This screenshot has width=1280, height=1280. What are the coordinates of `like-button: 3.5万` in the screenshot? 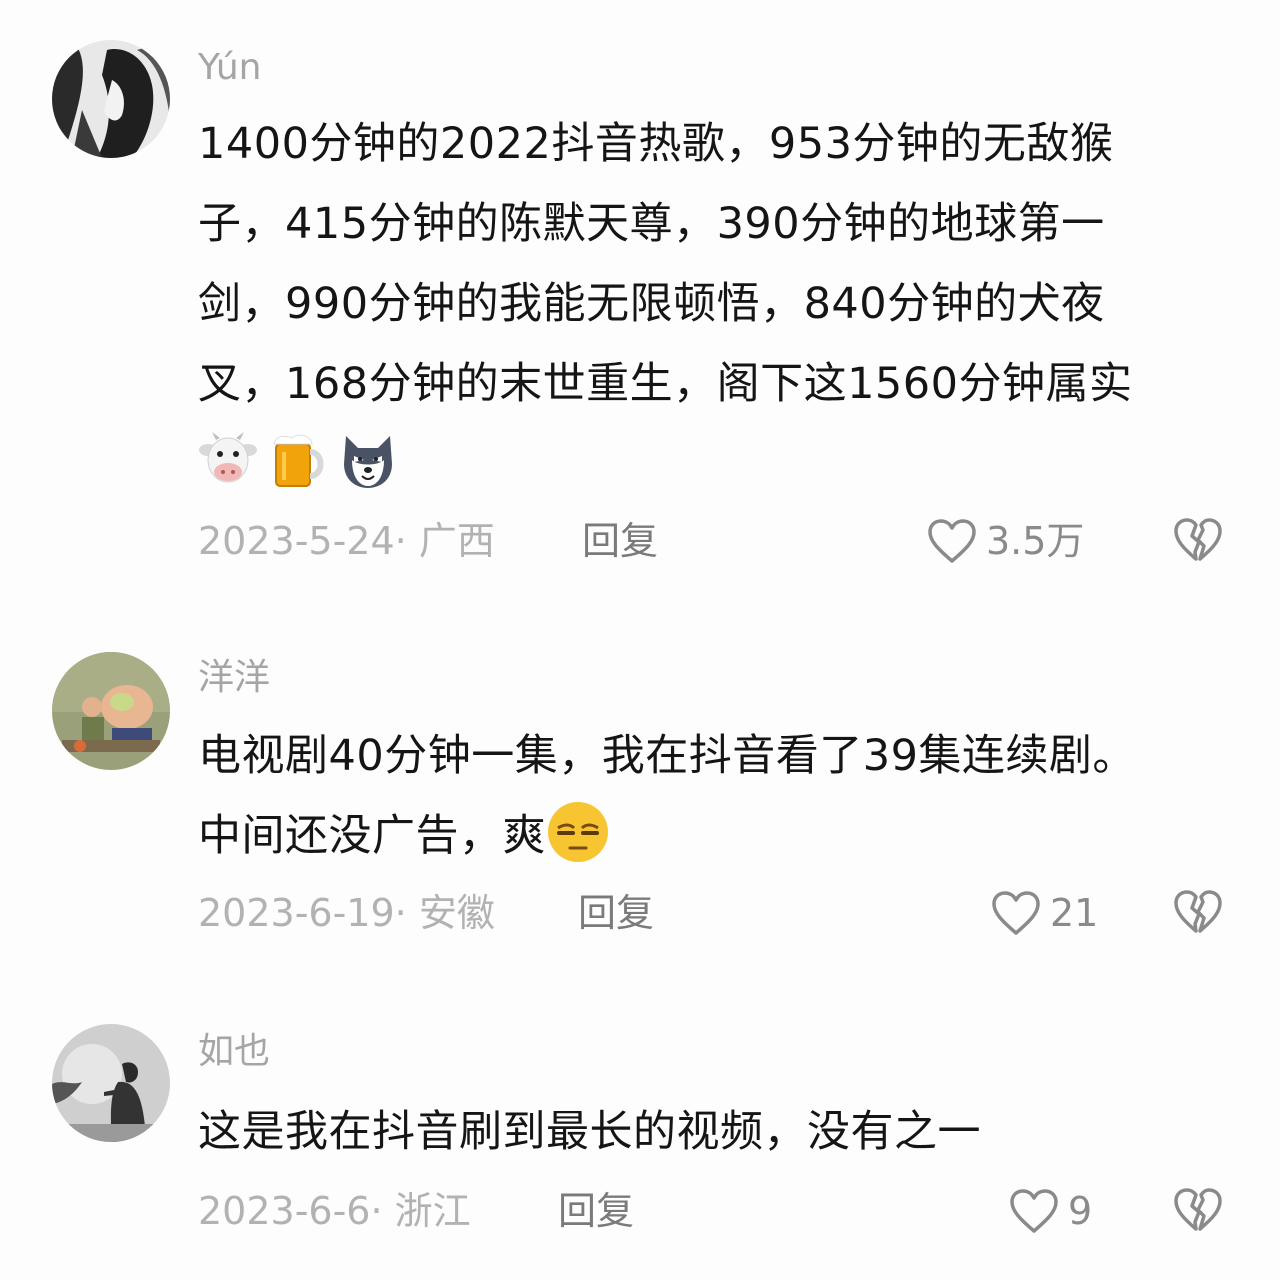 It's located at (1005, 541).